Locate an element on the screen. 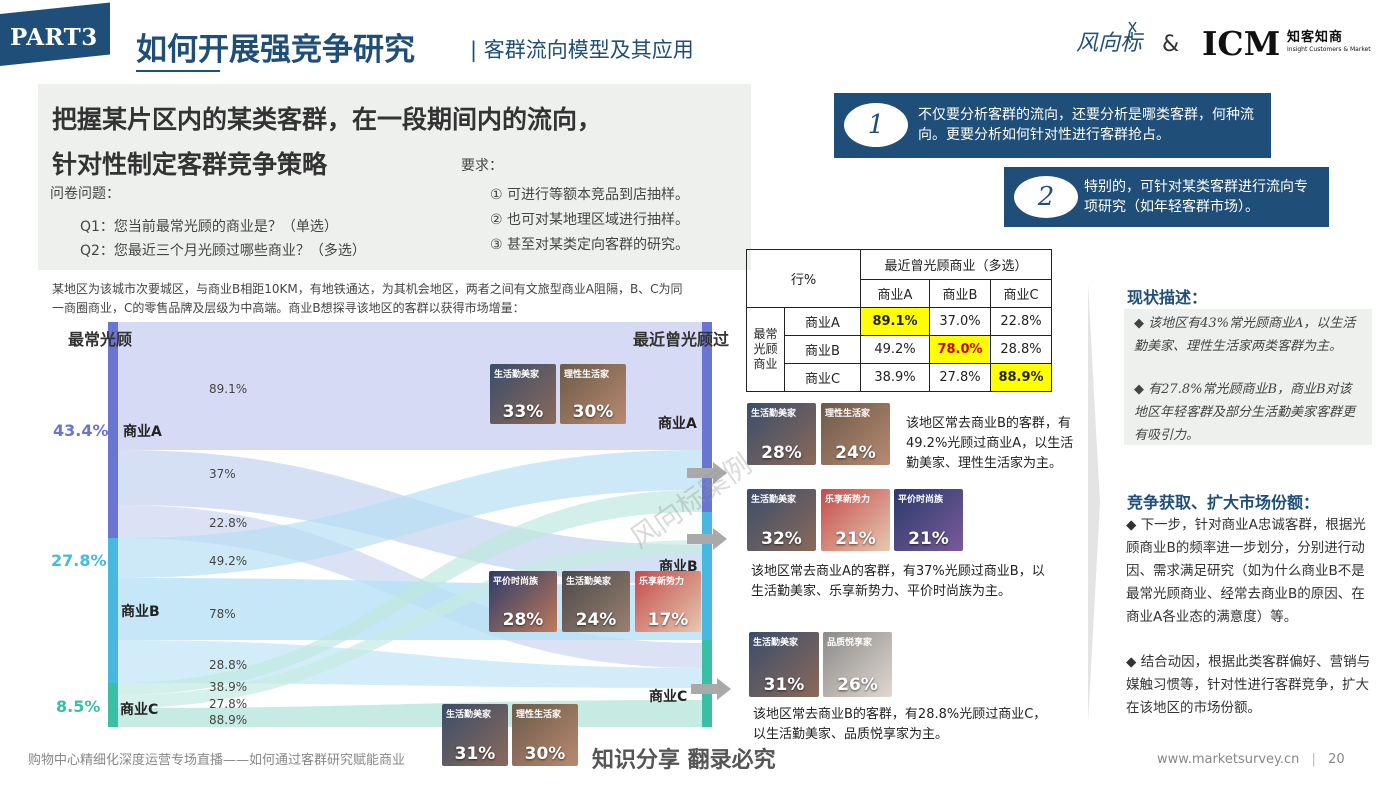  photo-b-2: 生活勤美家 24% is located at coordinates (596, 601).